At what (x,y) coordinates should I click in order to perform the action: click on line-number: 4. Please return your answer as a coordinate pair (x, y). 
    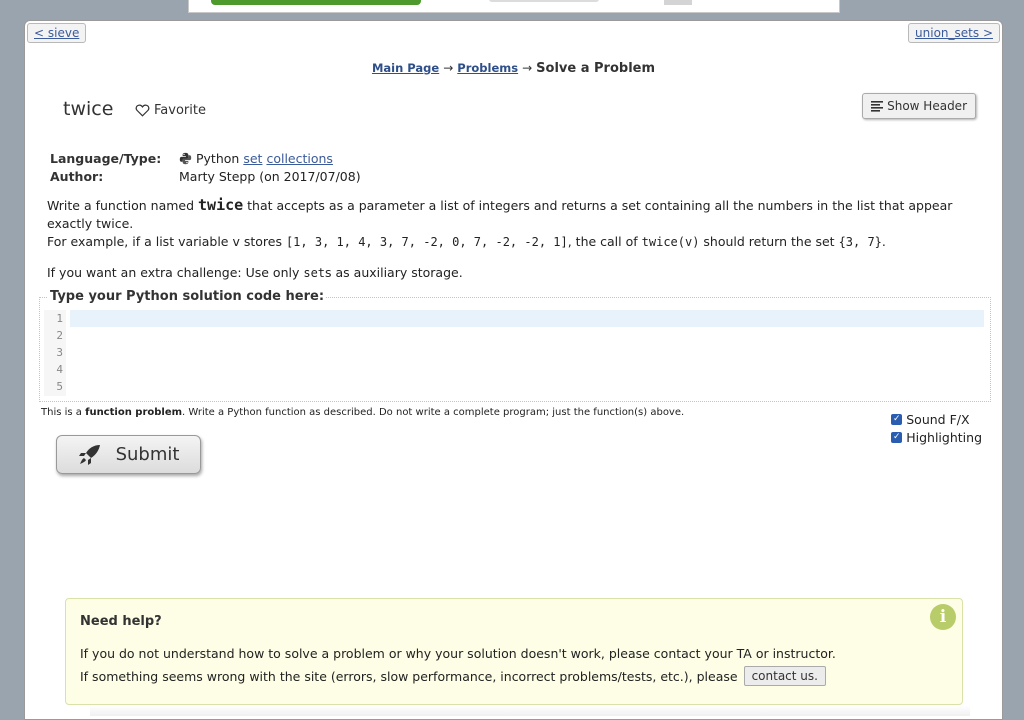
    Looking at the image, I should click on (59, 369).